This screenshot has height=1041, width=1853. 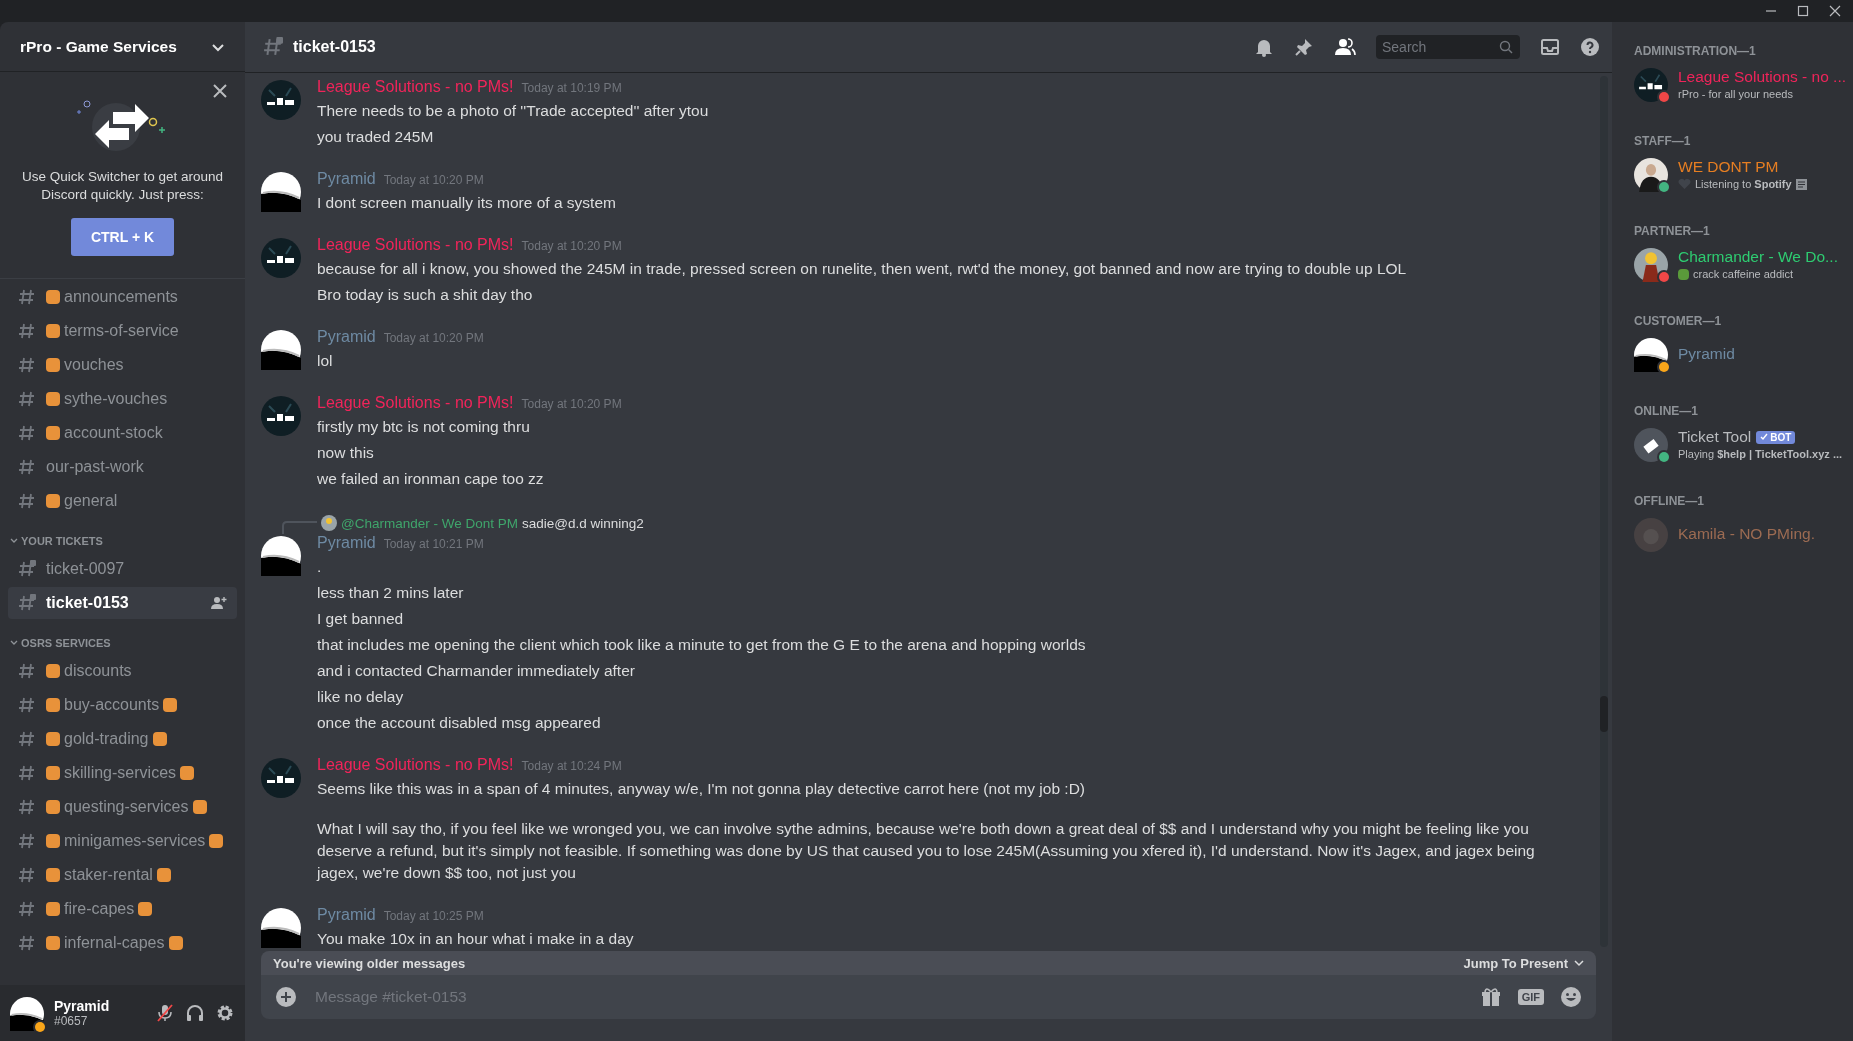 I want to click on member-activity: rPro - for all your needs, so click(x=1735, y=94).